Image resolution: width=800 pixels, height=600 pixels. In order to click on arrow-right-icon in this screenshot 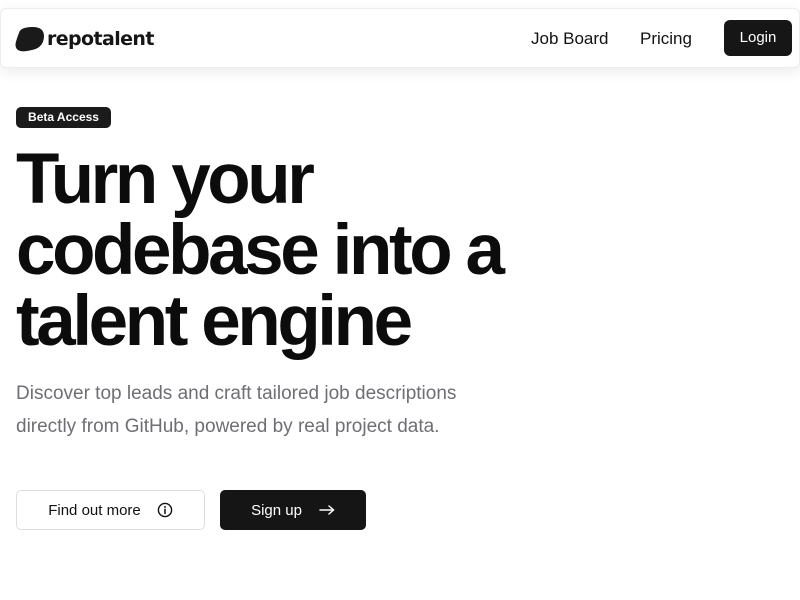, I will do `click(327, 510)`.